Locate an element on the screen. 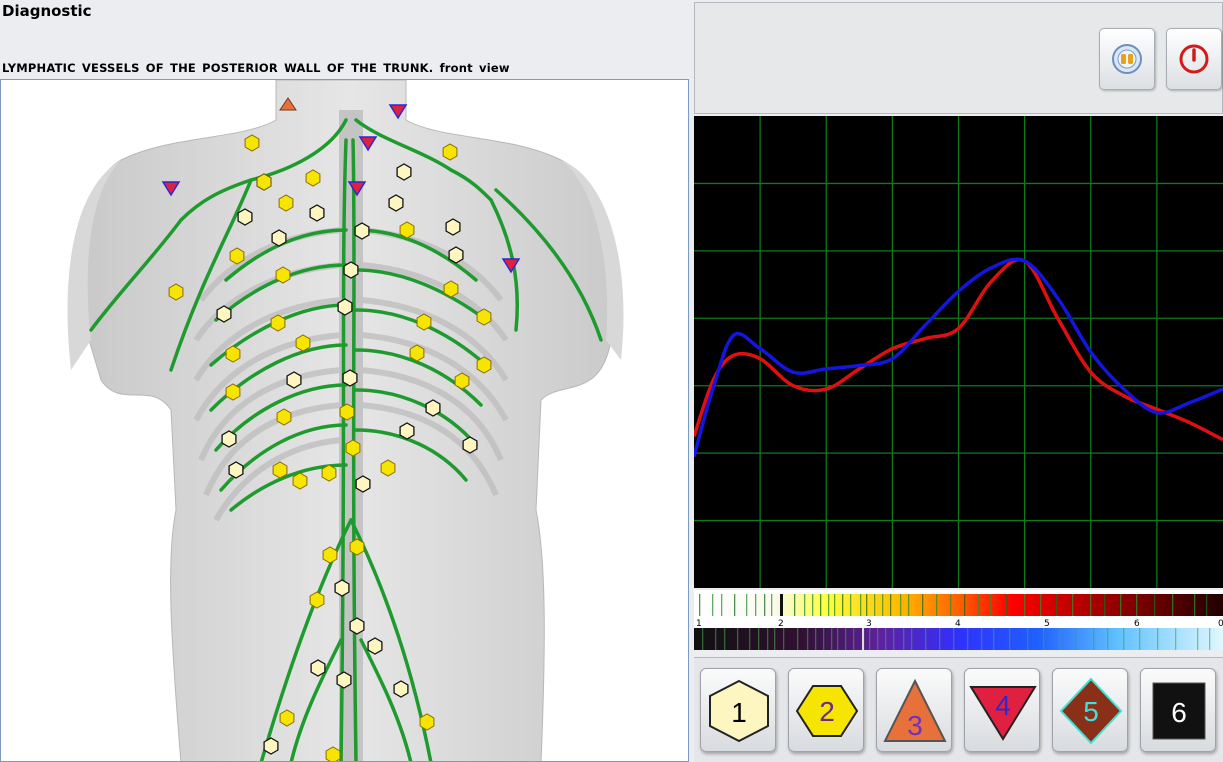 This screenshot has width=1223, height=762. mode-button-6: 6 is located at coordinates (1178, 710).